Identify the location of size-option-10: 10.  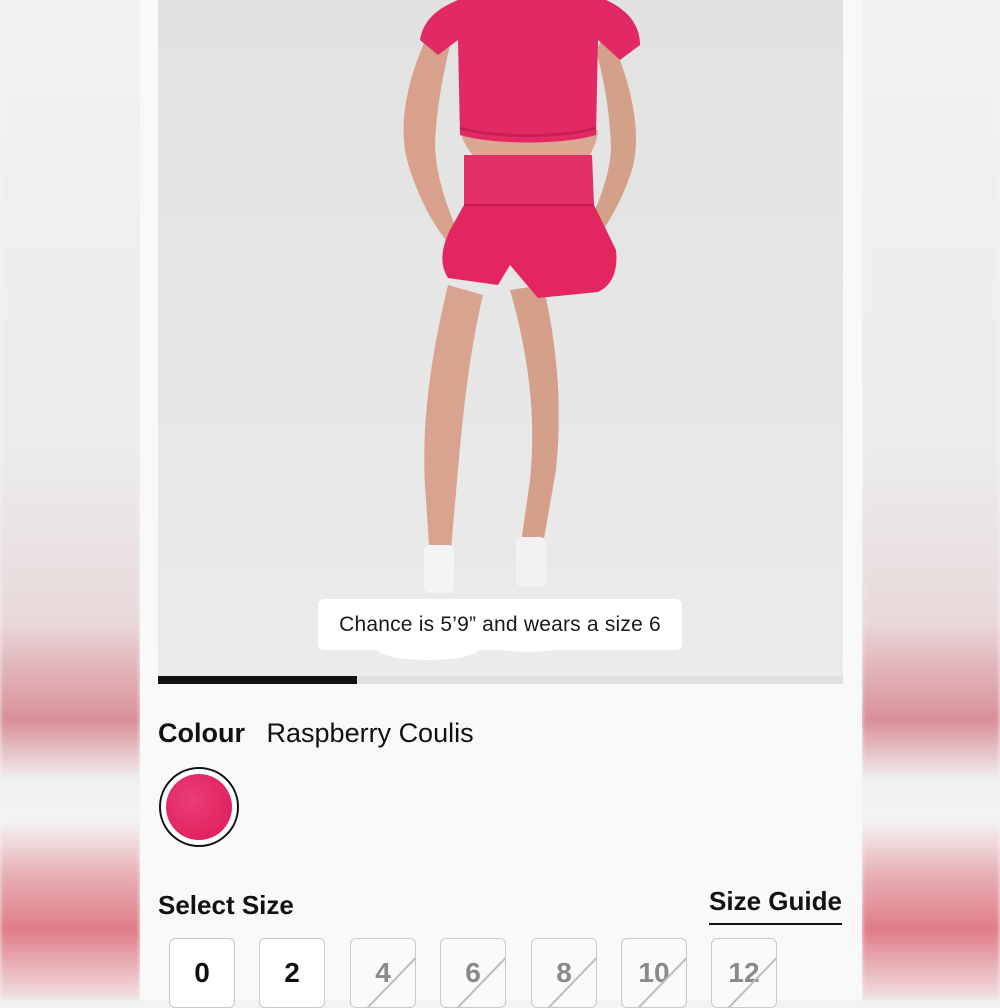
(654, 973).